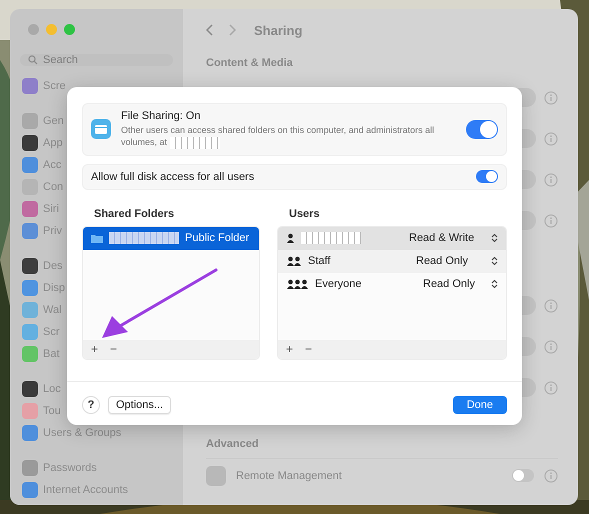  I want to click on search-placeholder: Search, so click(60, 60).